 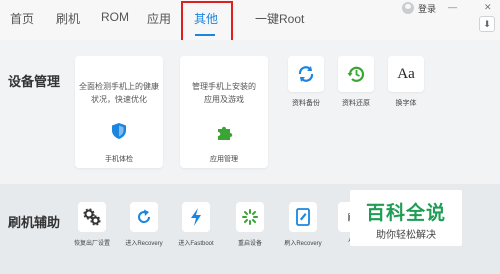 I want to click on health-check-desc-line1: 全面检测手机上的健康, so click(x=119, y=86).